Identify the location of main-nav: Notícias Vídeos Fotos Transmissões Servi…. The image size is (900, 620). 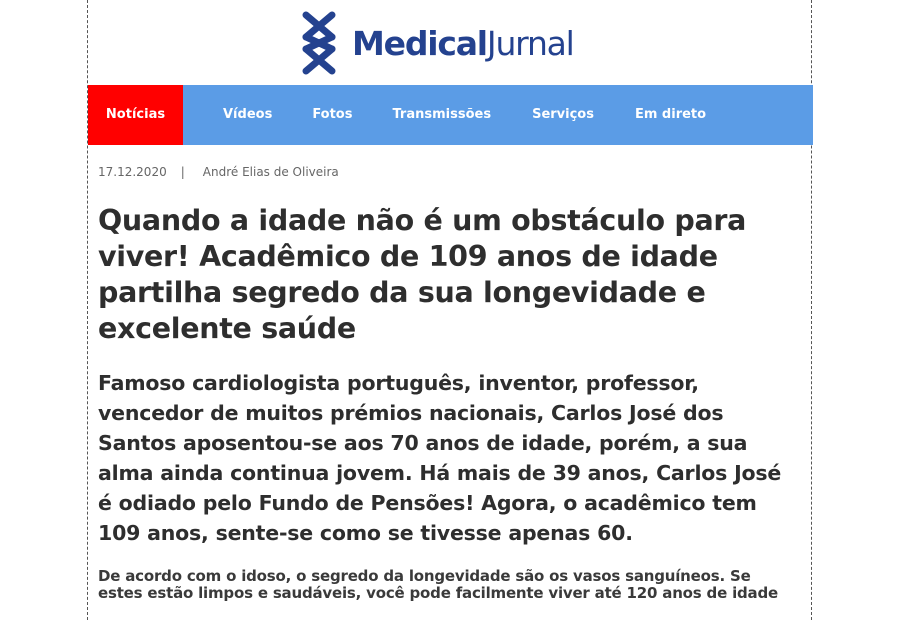
(450, 115).